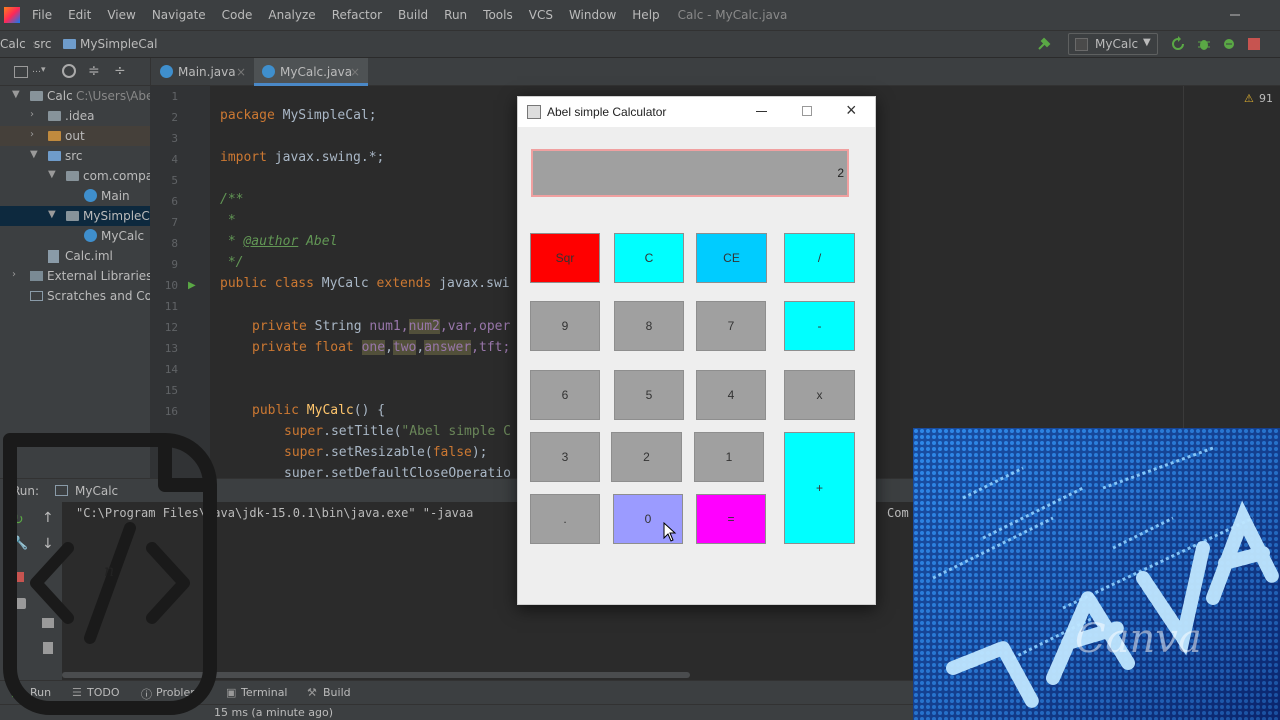 The image size is (1280, 720). I want to click on digit-5-button: 5, so click(649, 395).